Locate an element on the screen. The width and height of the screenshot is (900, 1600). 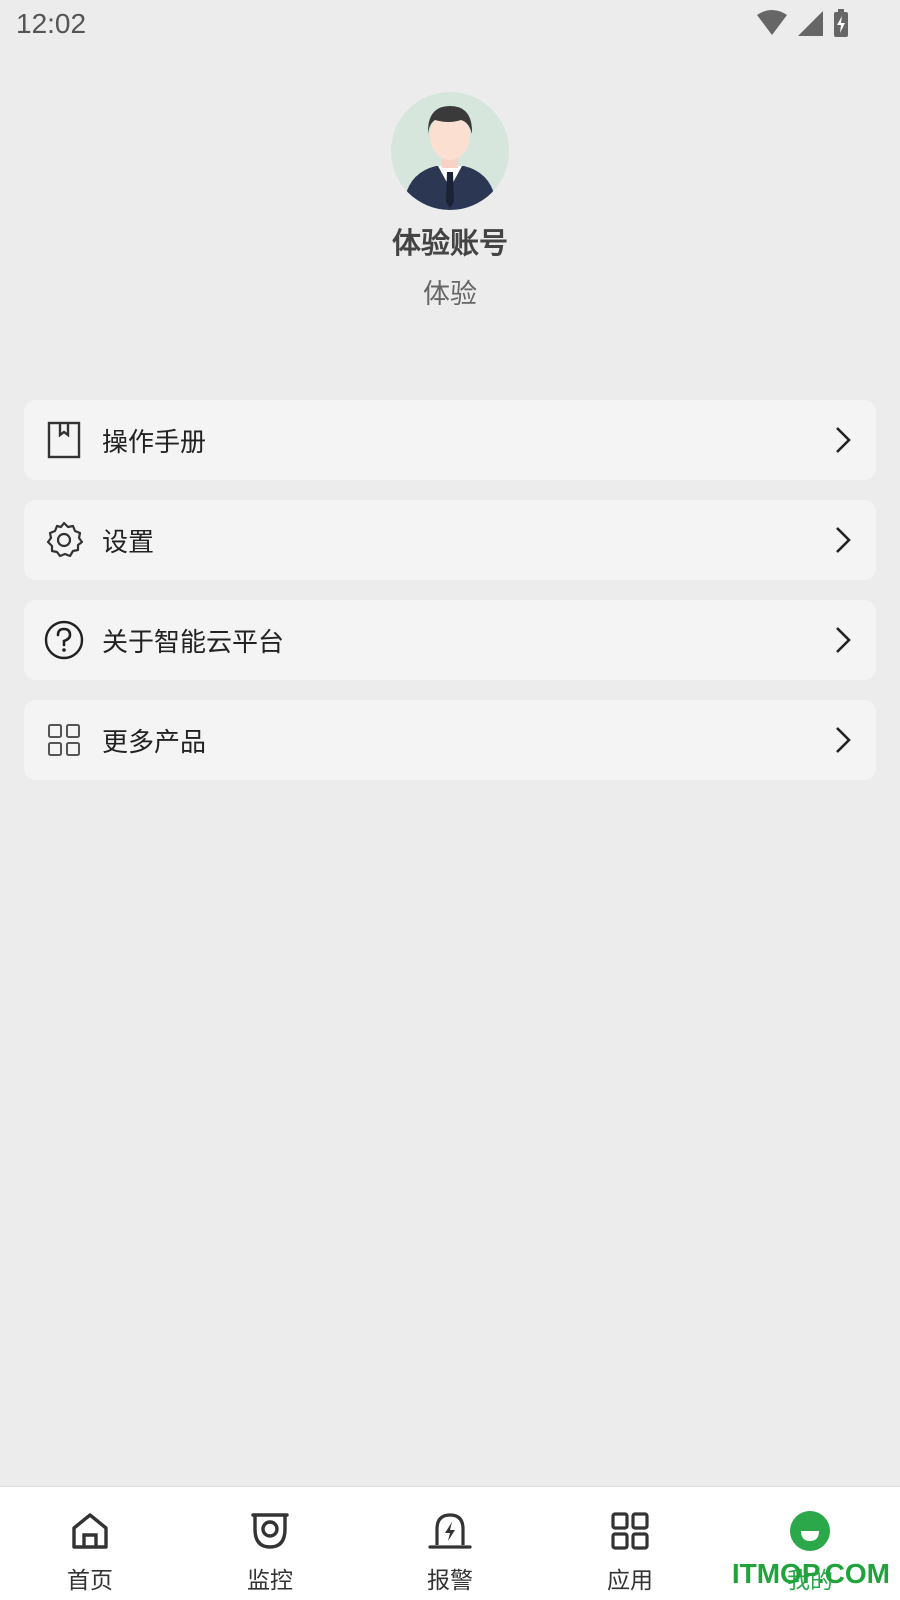
status-icons is located at coordinates (803, 23).